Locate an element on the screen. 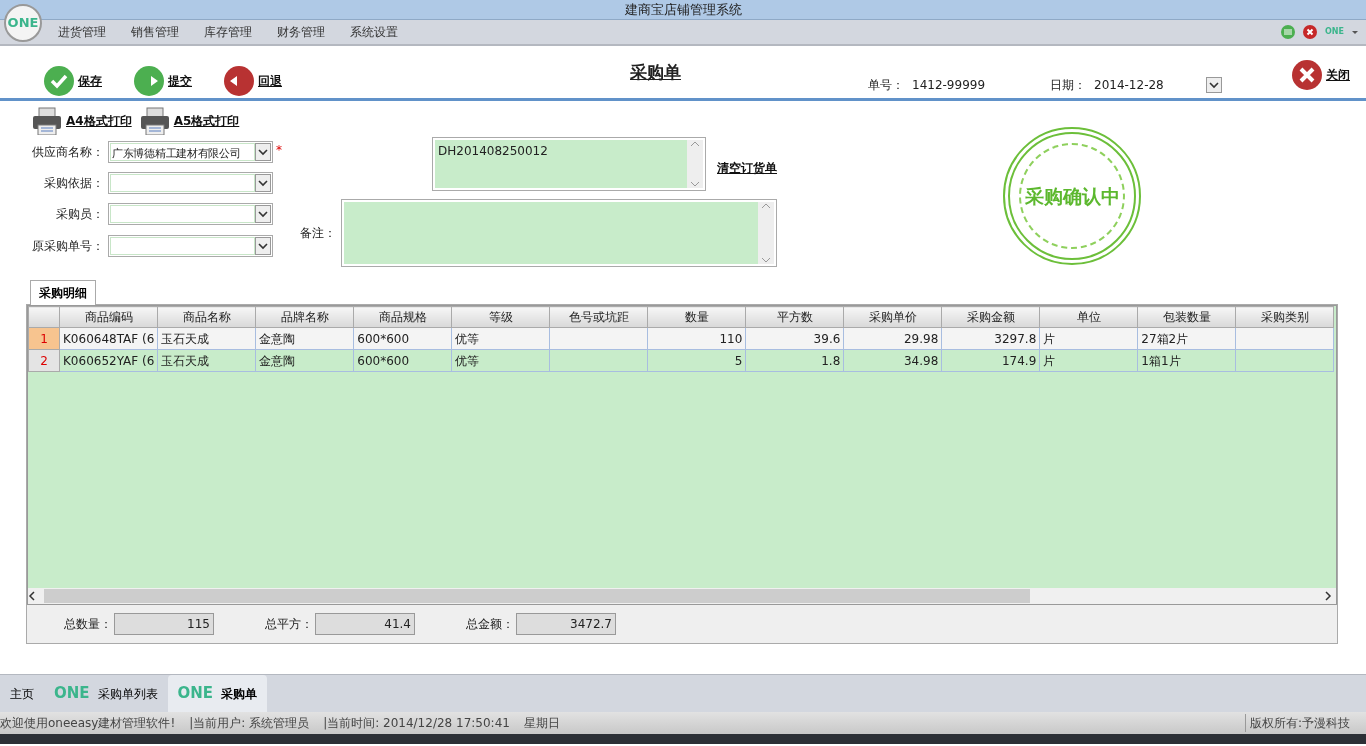 The image size is (1366, 746). table-cell: 1.8 is located at coordinates (794, 360).